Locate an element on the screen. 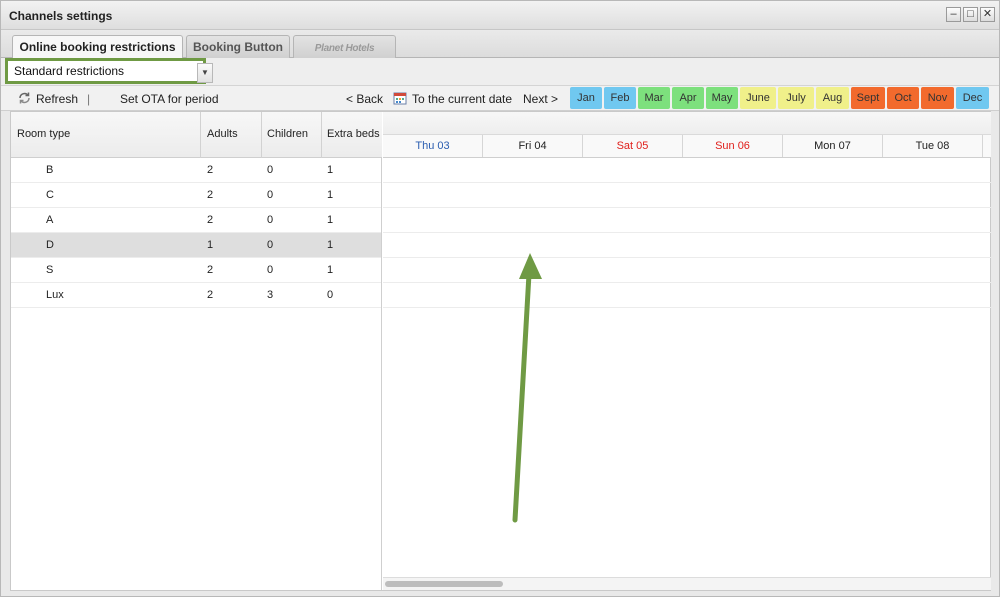 Image resolution: width=1000 pixels, height=597 pixels. room-table-header: Room type Adults Children Extra beds is located at coordinates (196, 135).